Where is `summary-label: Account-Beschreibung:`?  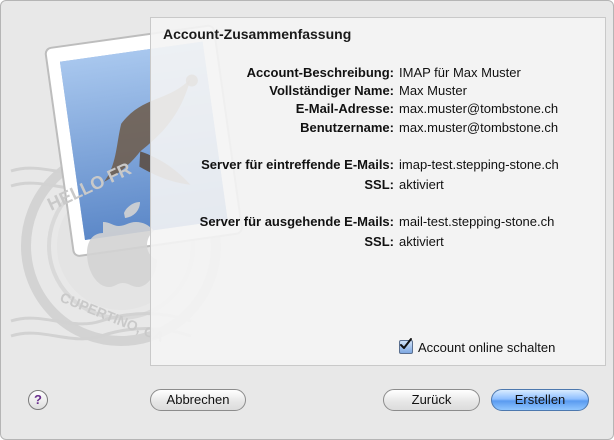
summary-label: Account-Beschreibung: is located at coordinates (320, 72).